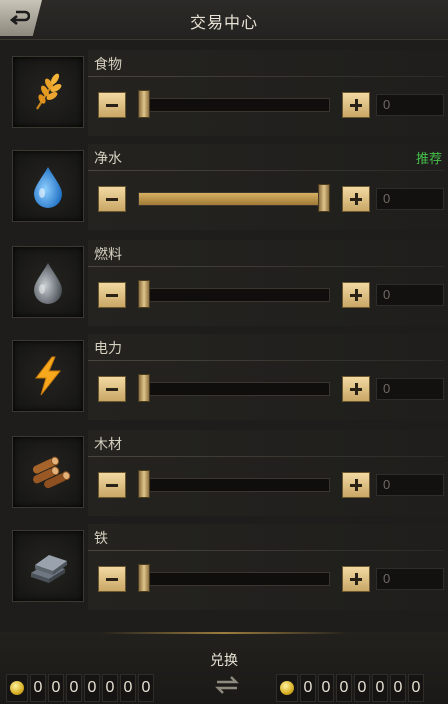 The image size is (448, 704). Describe the element at coordinates (108, 158) in the screenshot. I see `resource-name: 净水` at that location.